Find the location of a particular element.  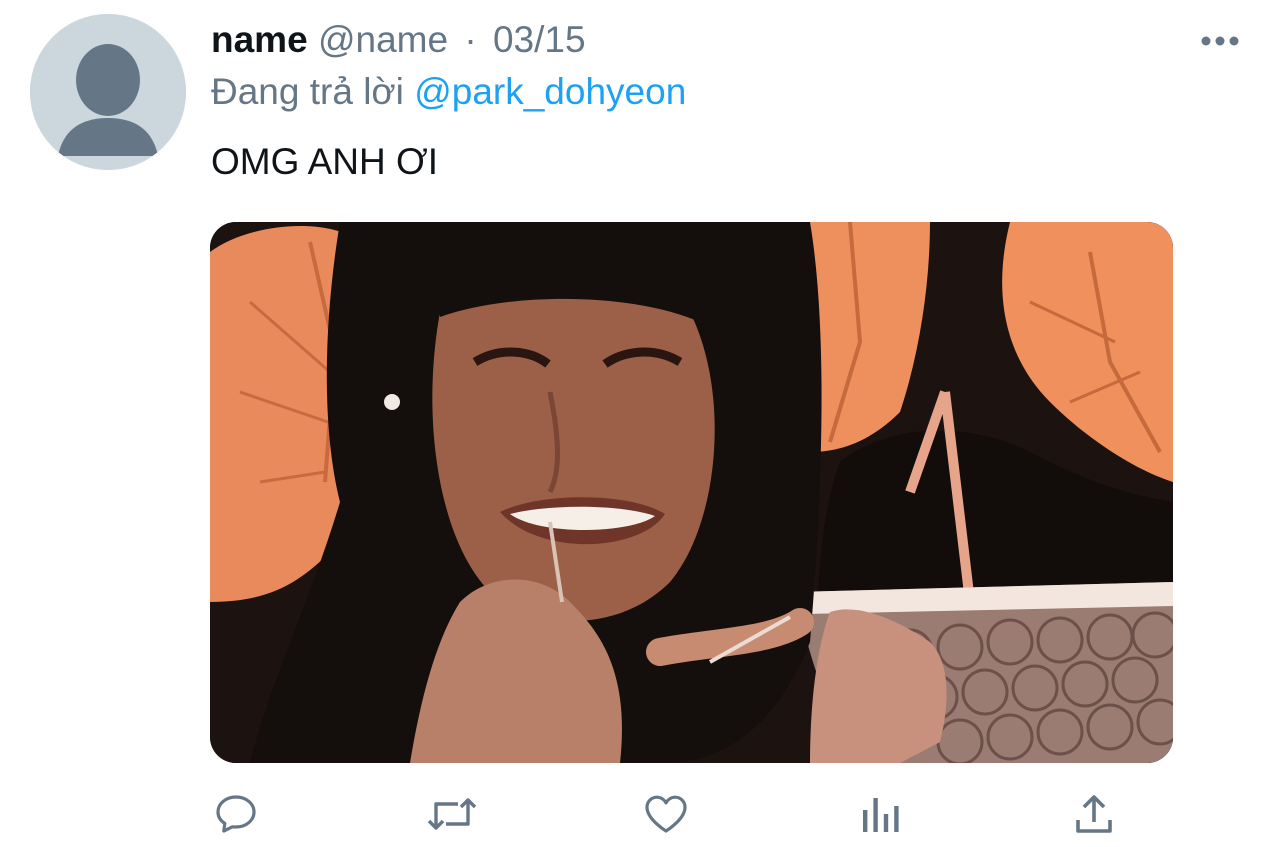

retweet-button is located at coordinates (452, 814).